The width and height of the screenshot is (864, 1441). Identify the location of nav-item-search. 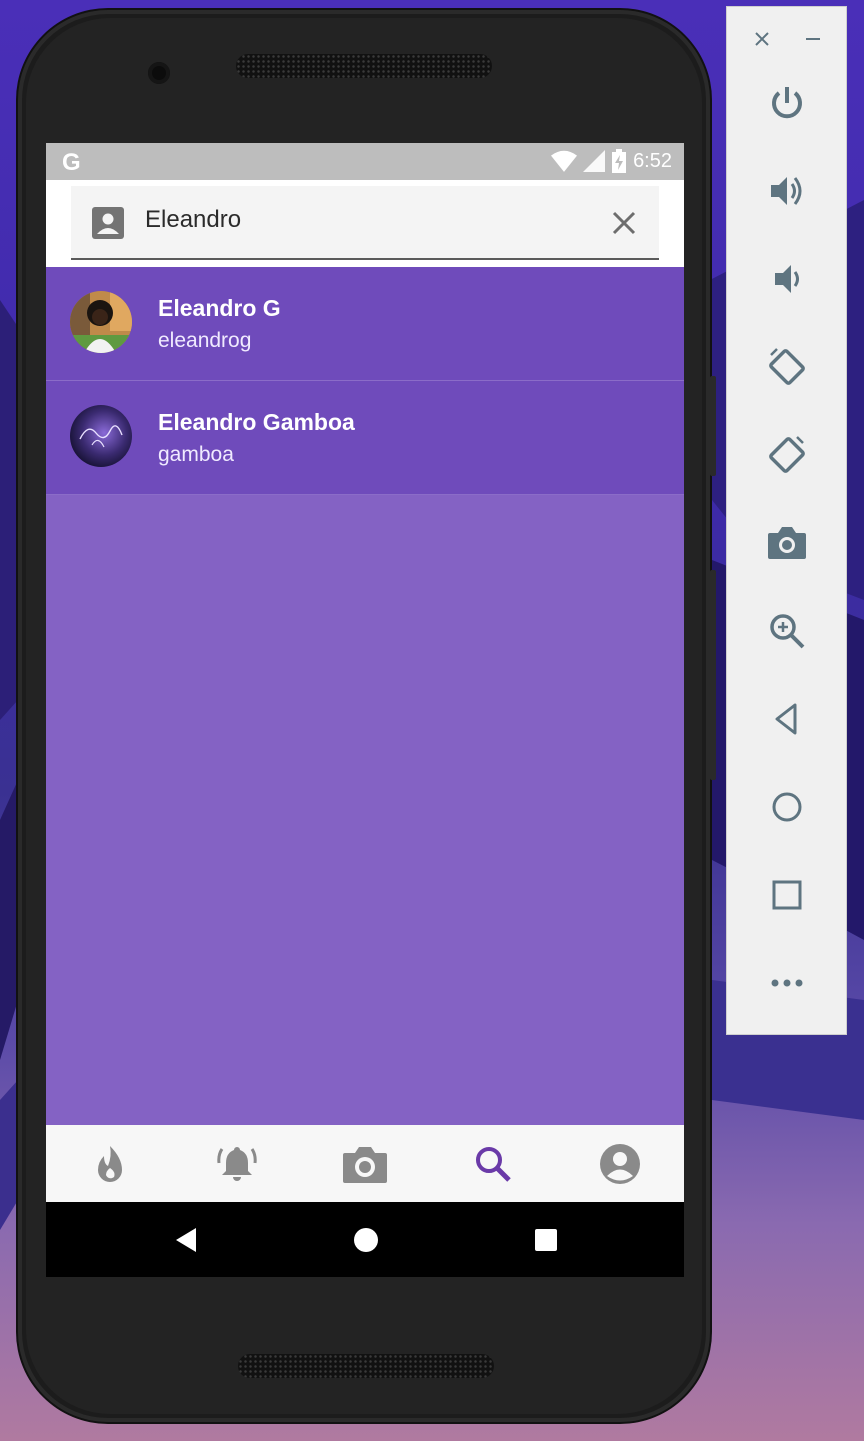
(493, 1164).